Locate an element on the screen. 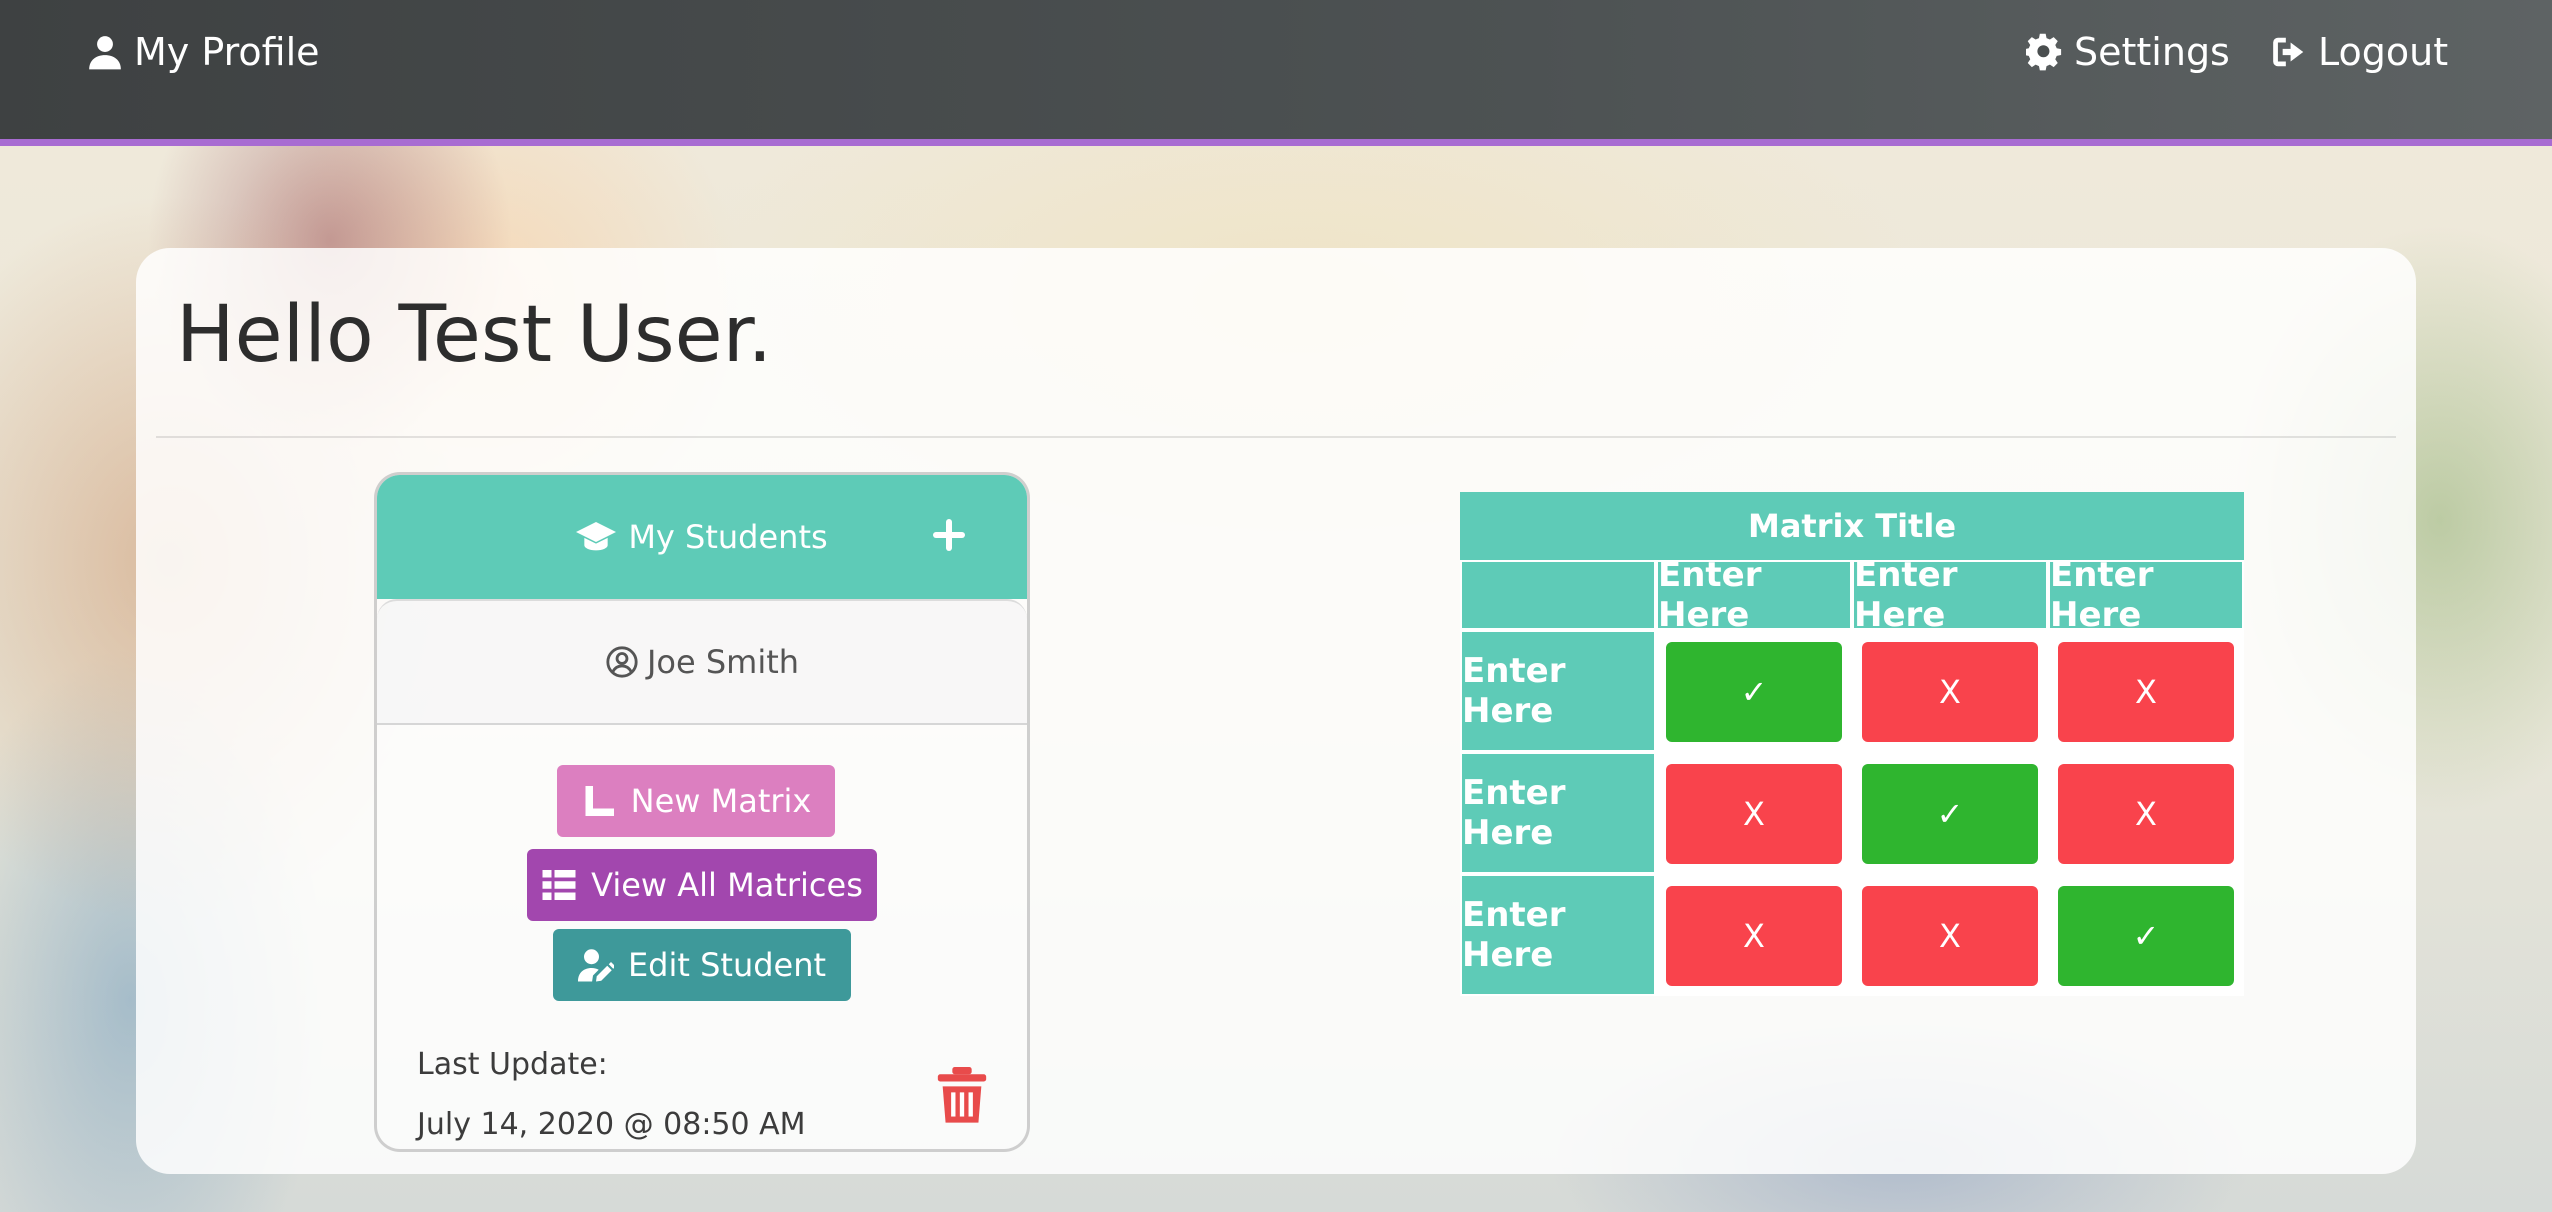 This screenshot has height=1212, width=2552. student-item-joe-smith: Joe Smith is located at coordinates (702, 662).